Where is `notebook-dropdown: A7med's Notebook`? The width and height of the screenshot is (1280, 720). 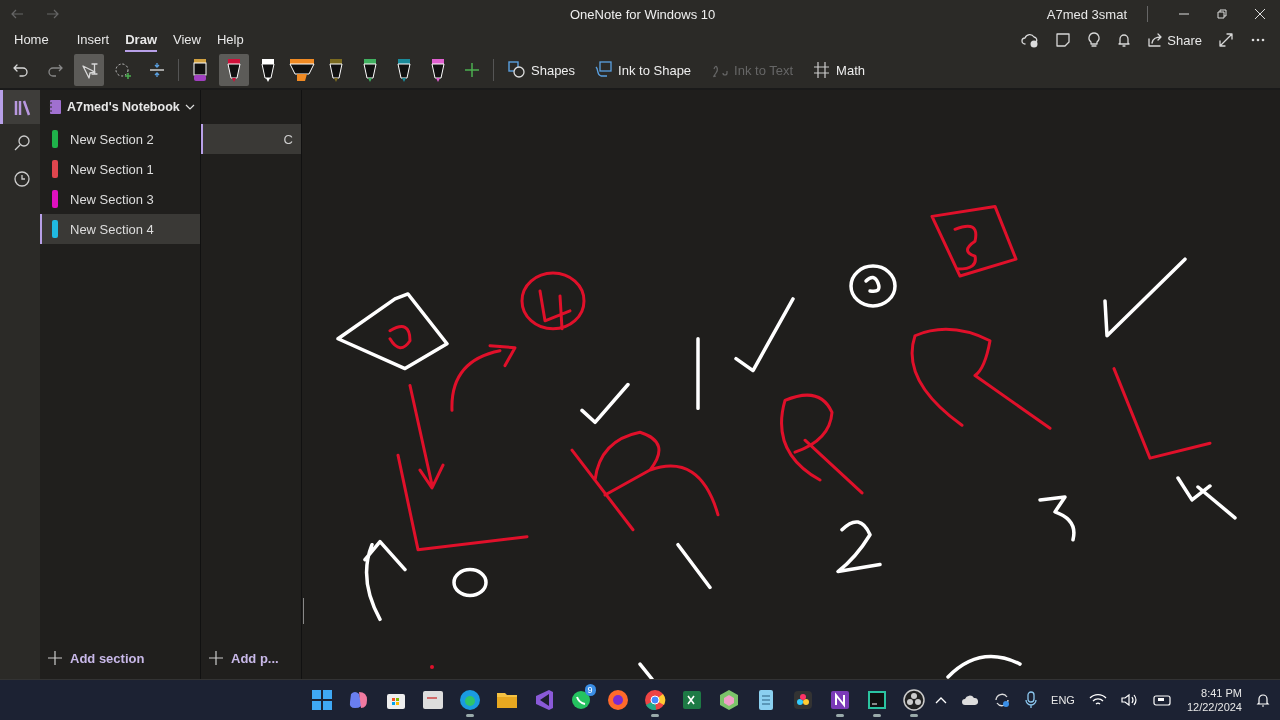 notebook-dropdown: A7med's Notebook is located at coordinates (121, 107).